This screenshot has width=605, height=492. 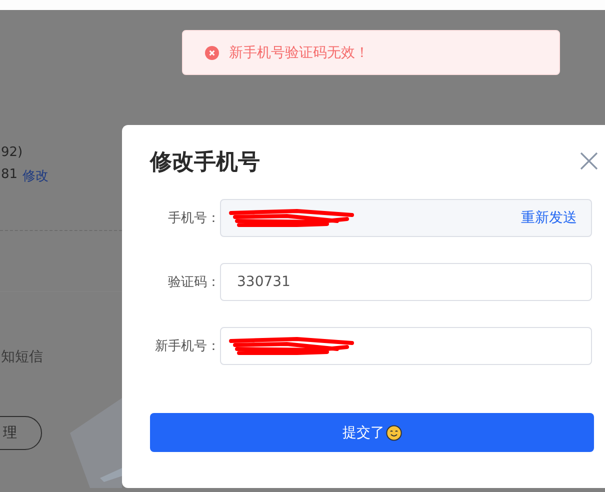 I want to click on manage-button: 理, so click(x=21, y=433).